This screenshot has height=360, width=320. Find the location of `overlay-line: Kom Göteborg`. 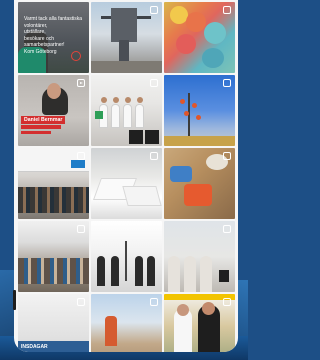

overlay-line: Kom Göteborg is located at coordinates (40, 51).